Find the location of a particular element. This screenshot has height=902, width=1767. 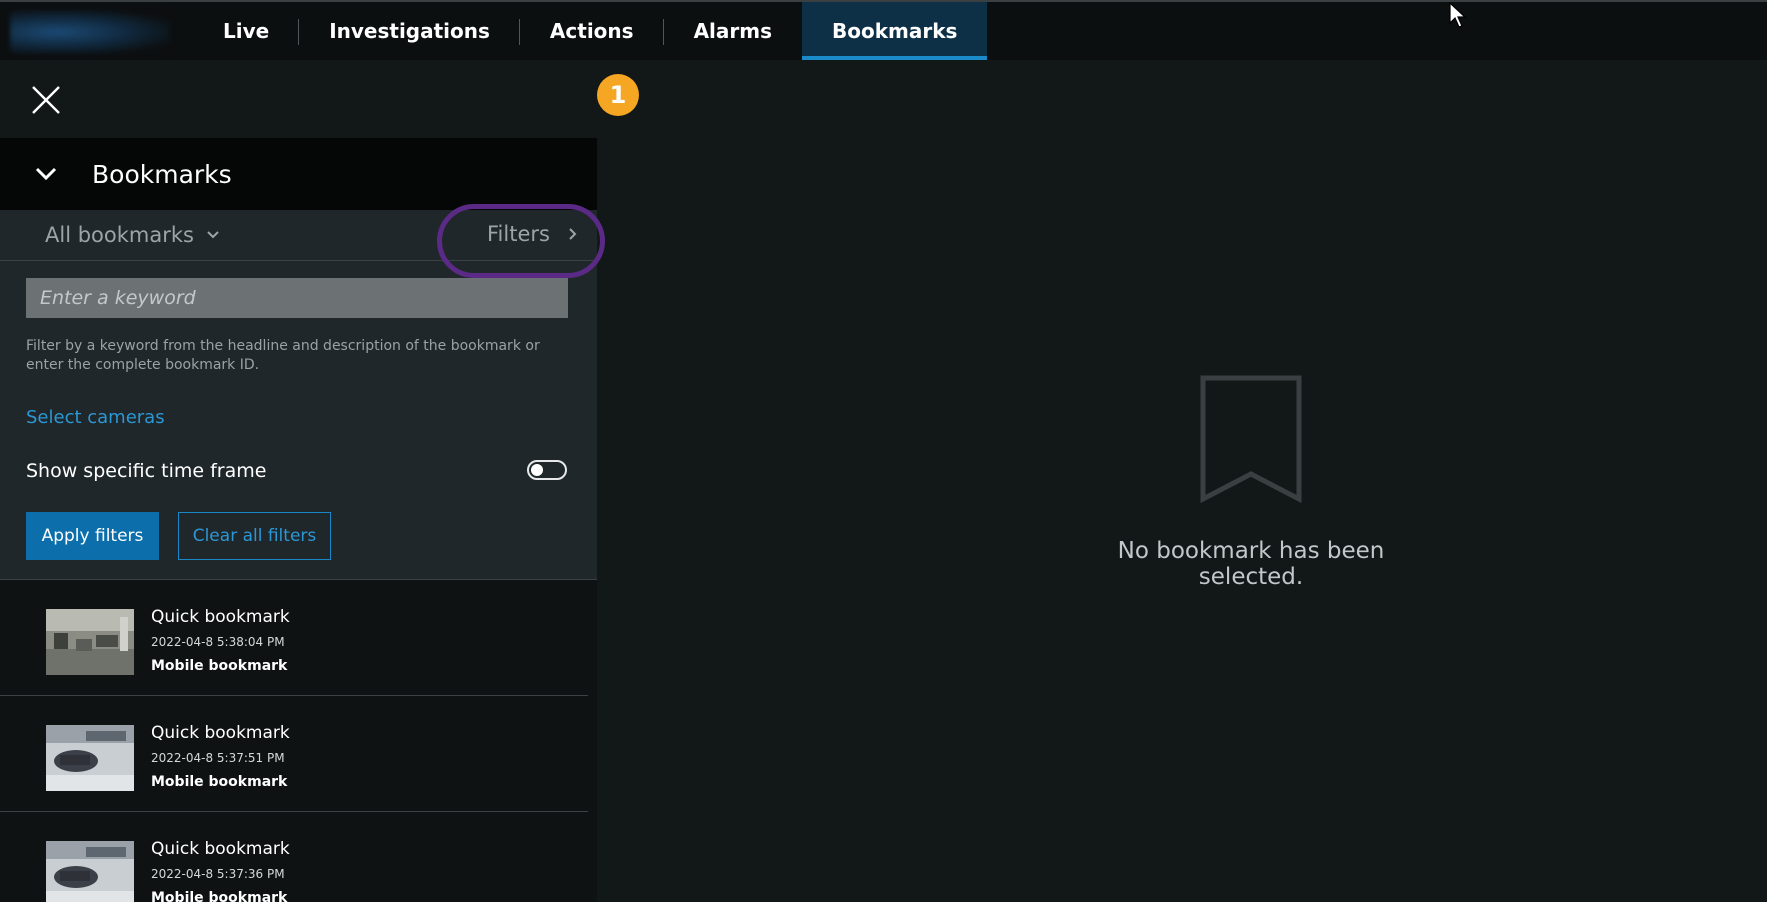

filters-button: Filters is located at coordinates (532, 234).